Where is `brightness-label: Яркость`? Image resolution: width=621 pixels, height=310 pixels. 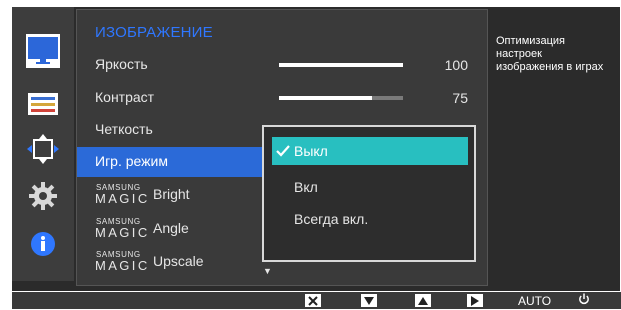 brightness-label: Яркость is located at coordinates (121, 64).